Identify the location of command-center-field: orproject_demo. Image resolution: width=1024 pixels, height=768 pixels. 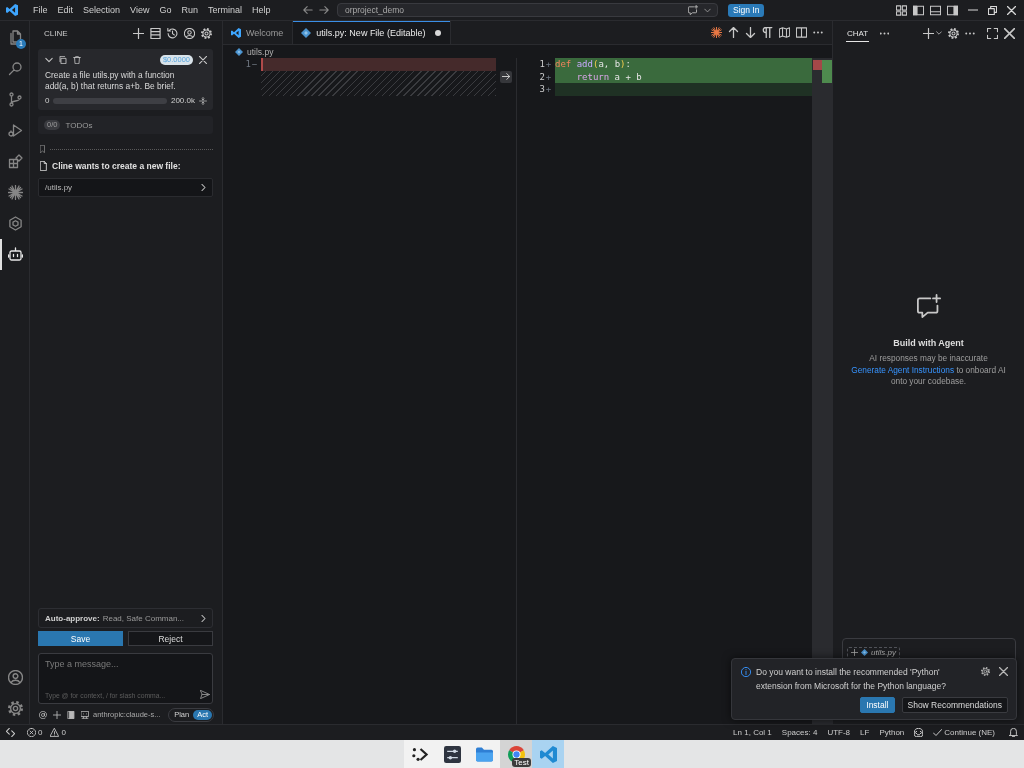
(527, 10).